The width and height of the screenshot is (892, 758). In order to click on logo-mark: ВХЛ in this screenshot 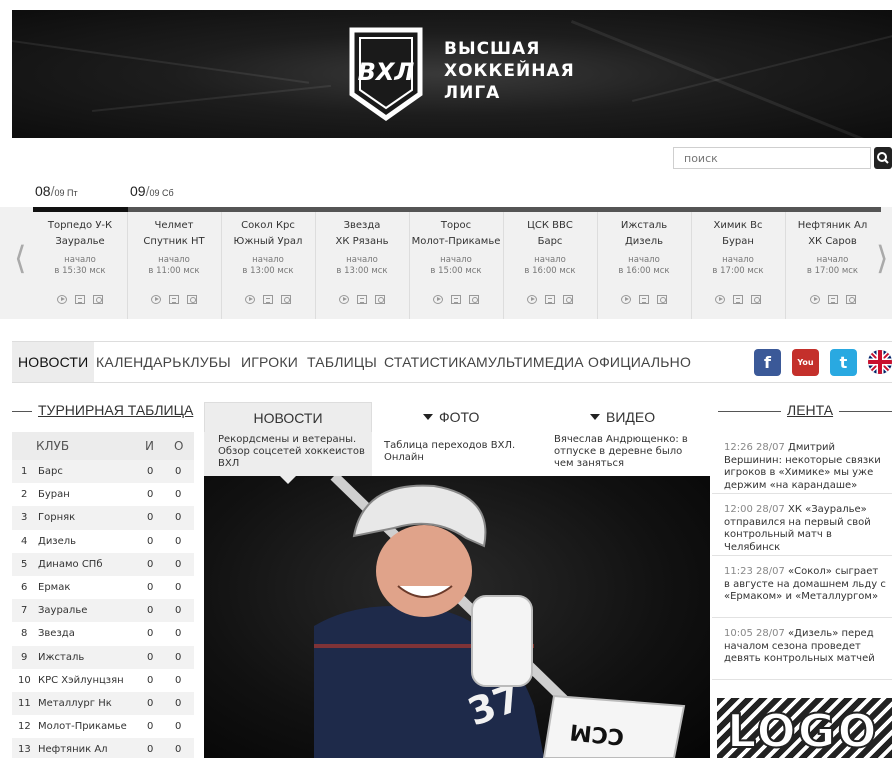, I will do `click(386, 72)`.